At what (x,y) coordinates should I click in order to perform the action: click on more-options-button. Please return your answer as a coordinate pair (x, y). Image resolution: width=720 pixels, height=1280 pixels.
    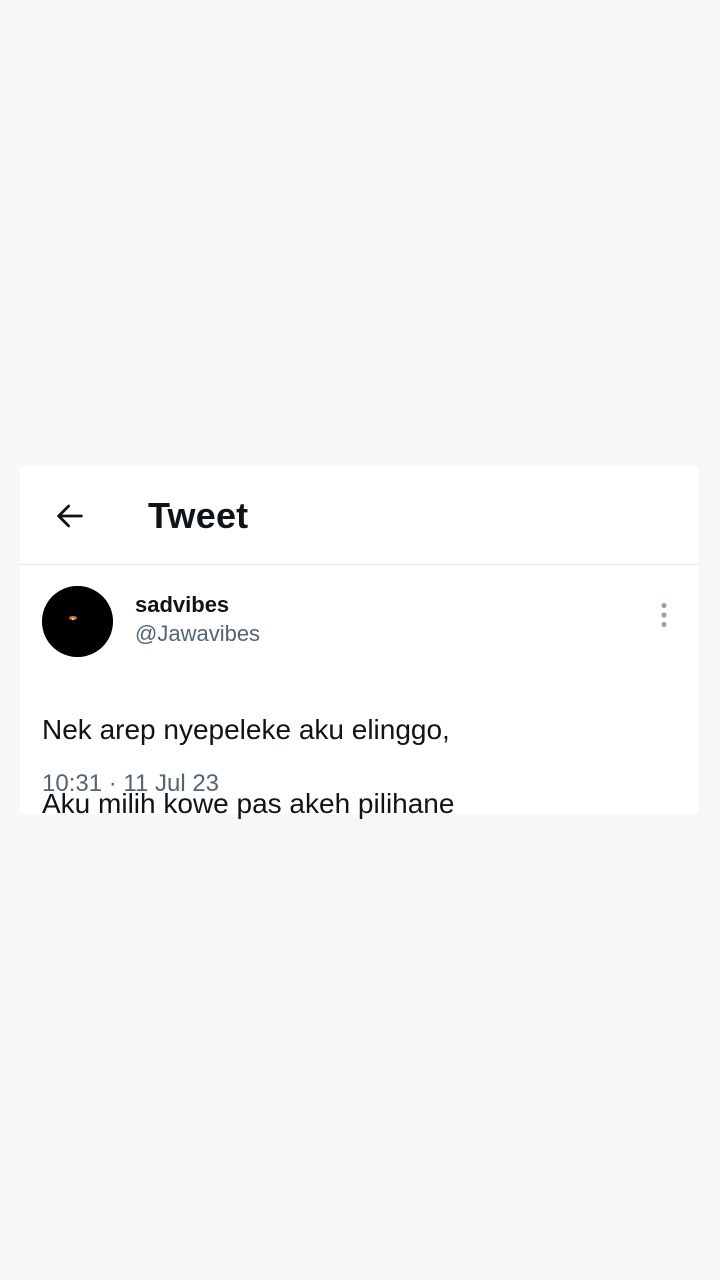
    Looking at the image, I should click on (664, 615).